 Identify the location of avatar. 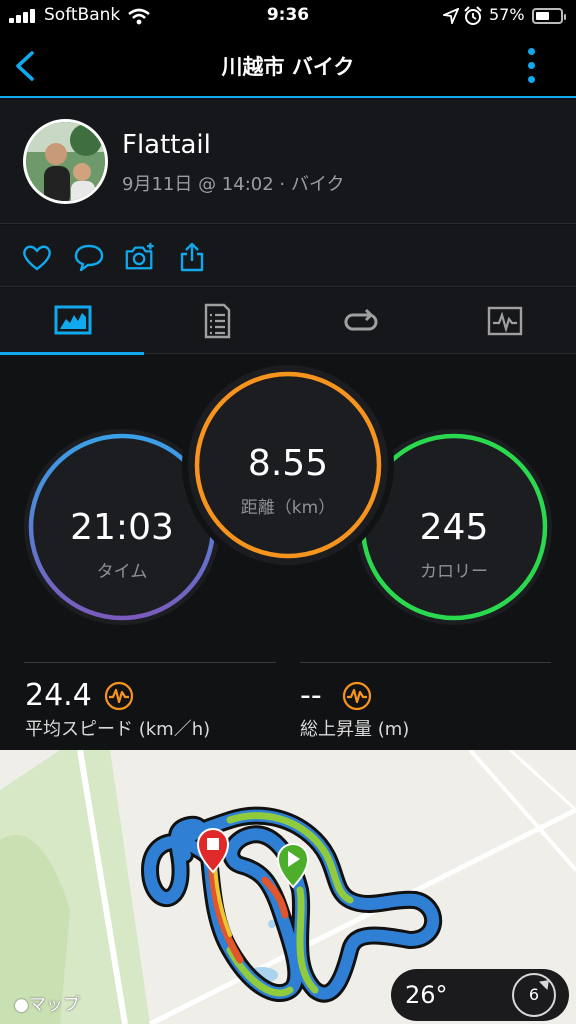
(65, 161).